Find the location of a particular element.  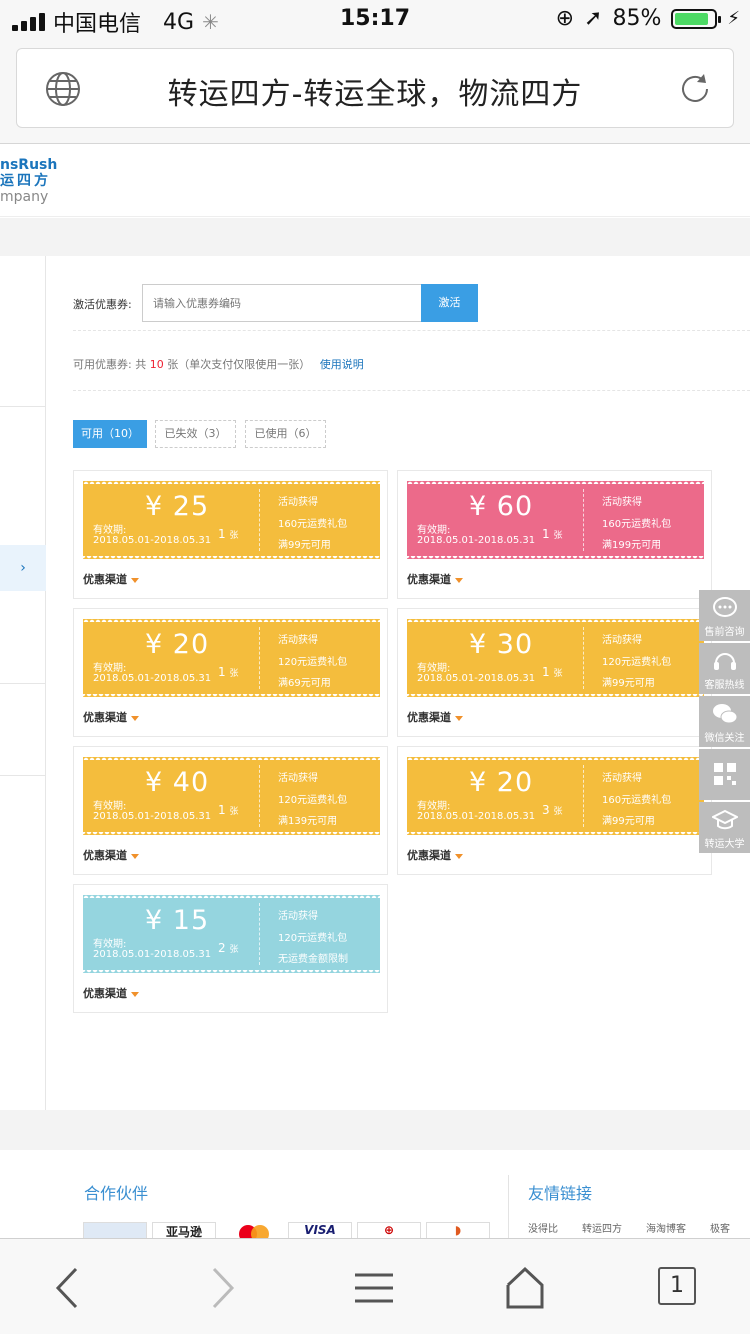

reload-icon is located at coordinates (695, 89).